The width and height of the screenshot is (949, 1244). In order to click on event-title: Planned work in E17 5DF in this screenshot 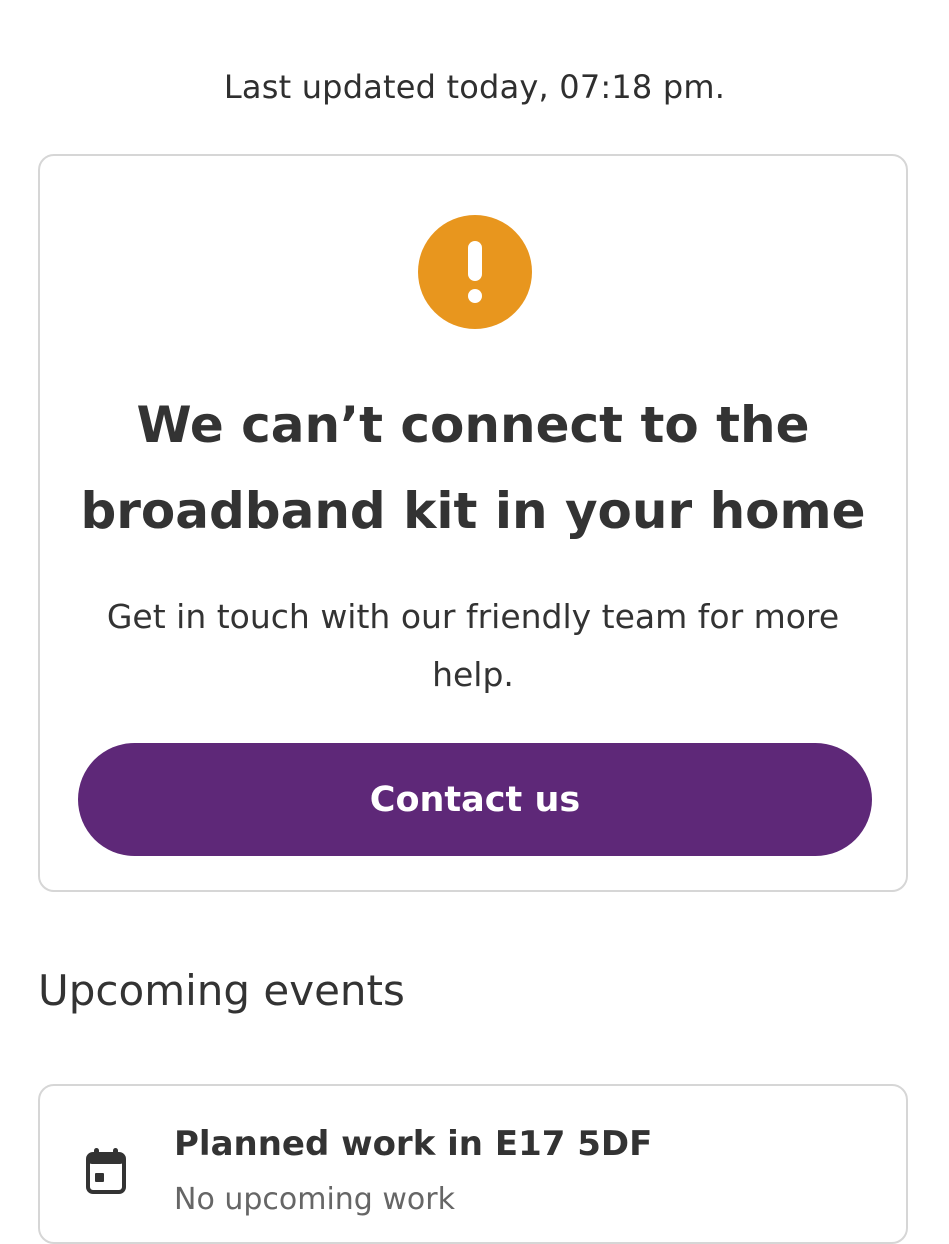, I will do `click(413, 1144)`.